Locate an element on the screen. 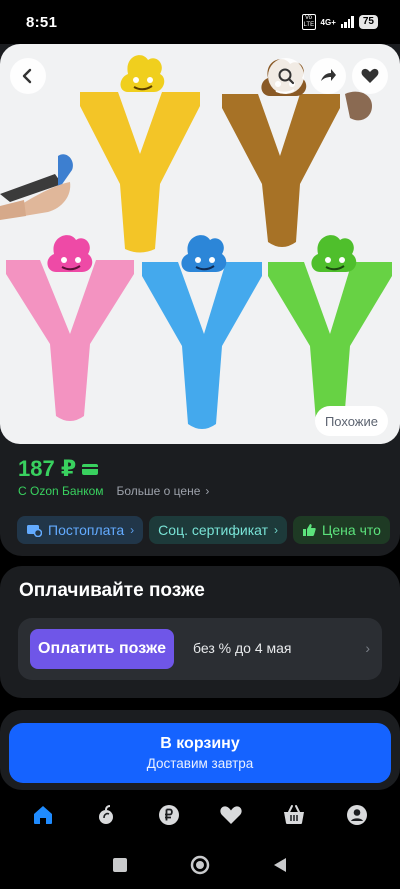 Image resolution: width=400 pixels, height=889 pixels. favorites-icon is located at coordinates (231, 815).